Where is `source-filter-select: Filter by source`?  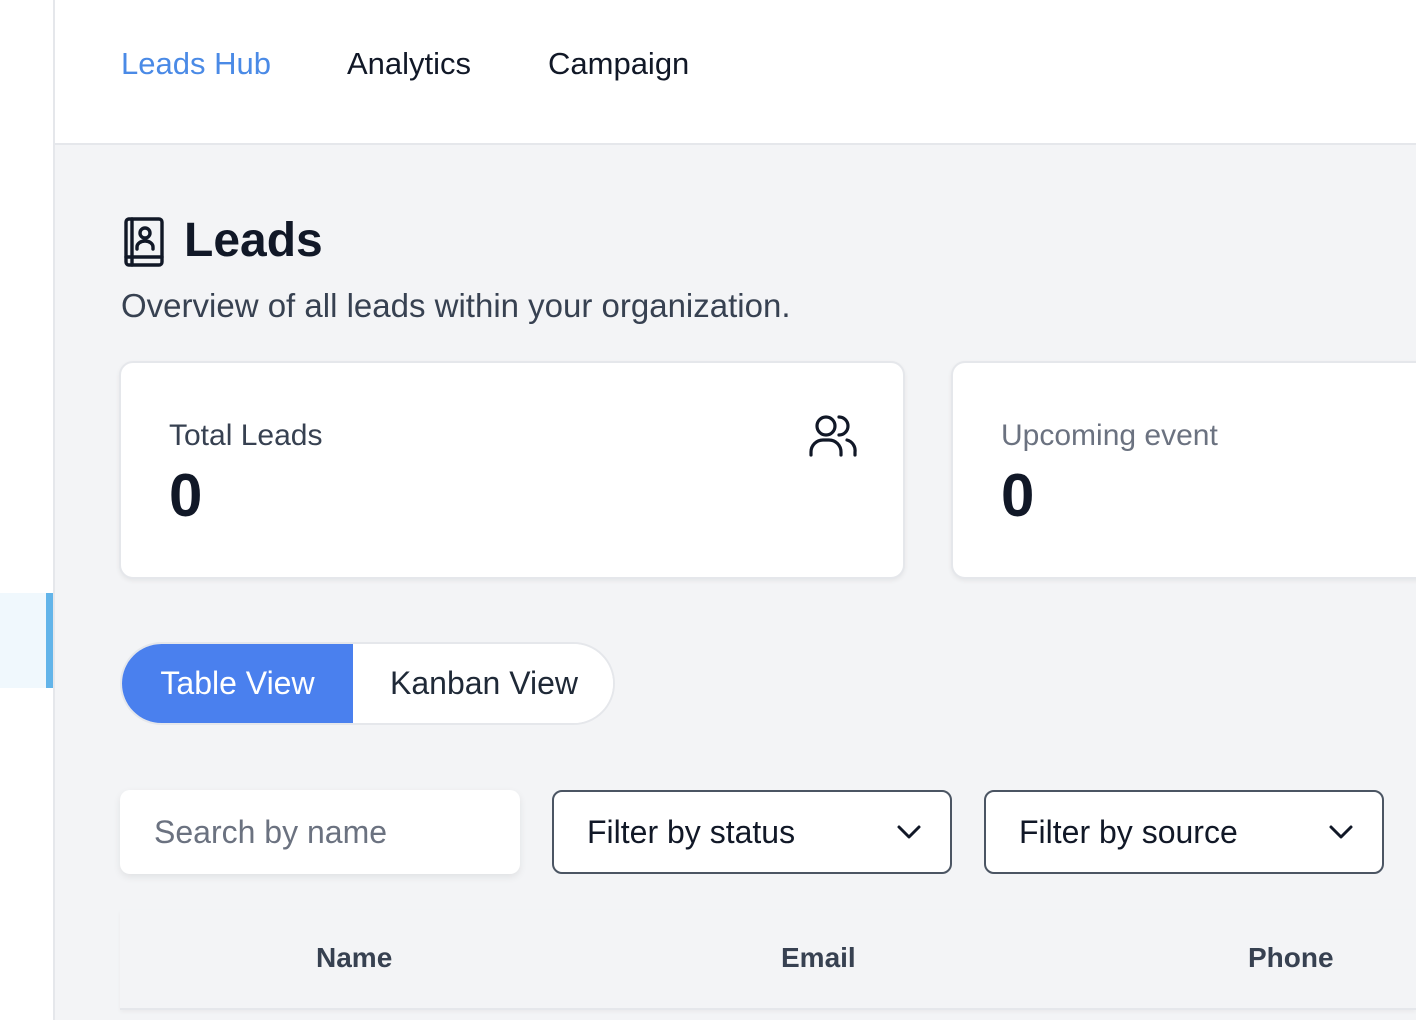 source-filter-select: Filter by source is located at coordinates (1184, 832).